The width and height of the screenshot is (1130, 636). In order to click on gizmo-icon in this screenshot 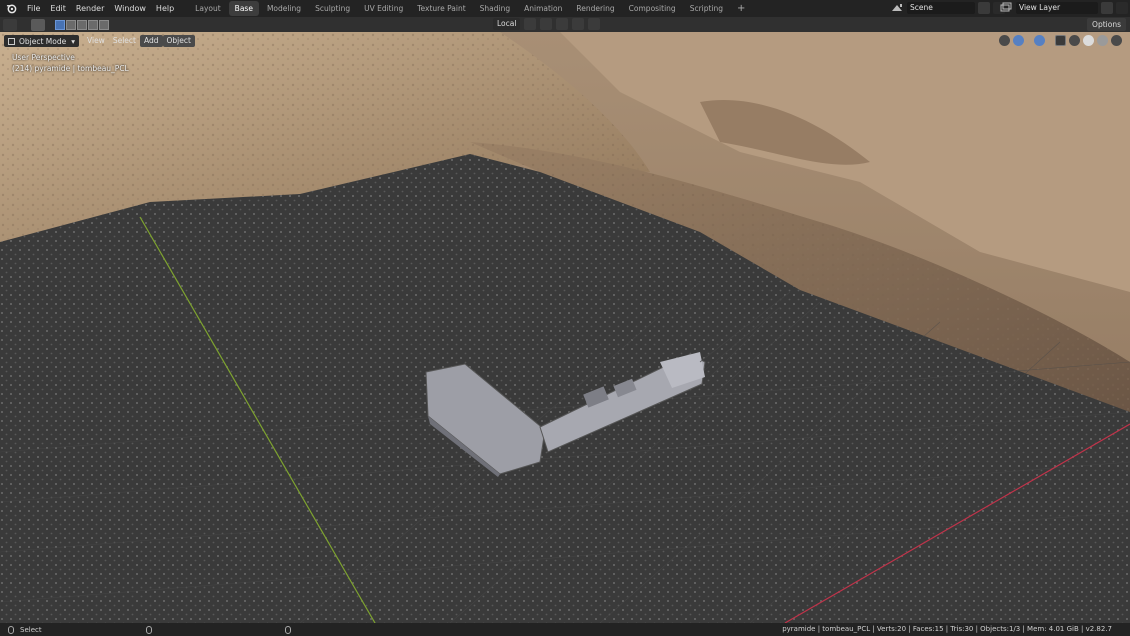, I will do `click(1018, 40)`.